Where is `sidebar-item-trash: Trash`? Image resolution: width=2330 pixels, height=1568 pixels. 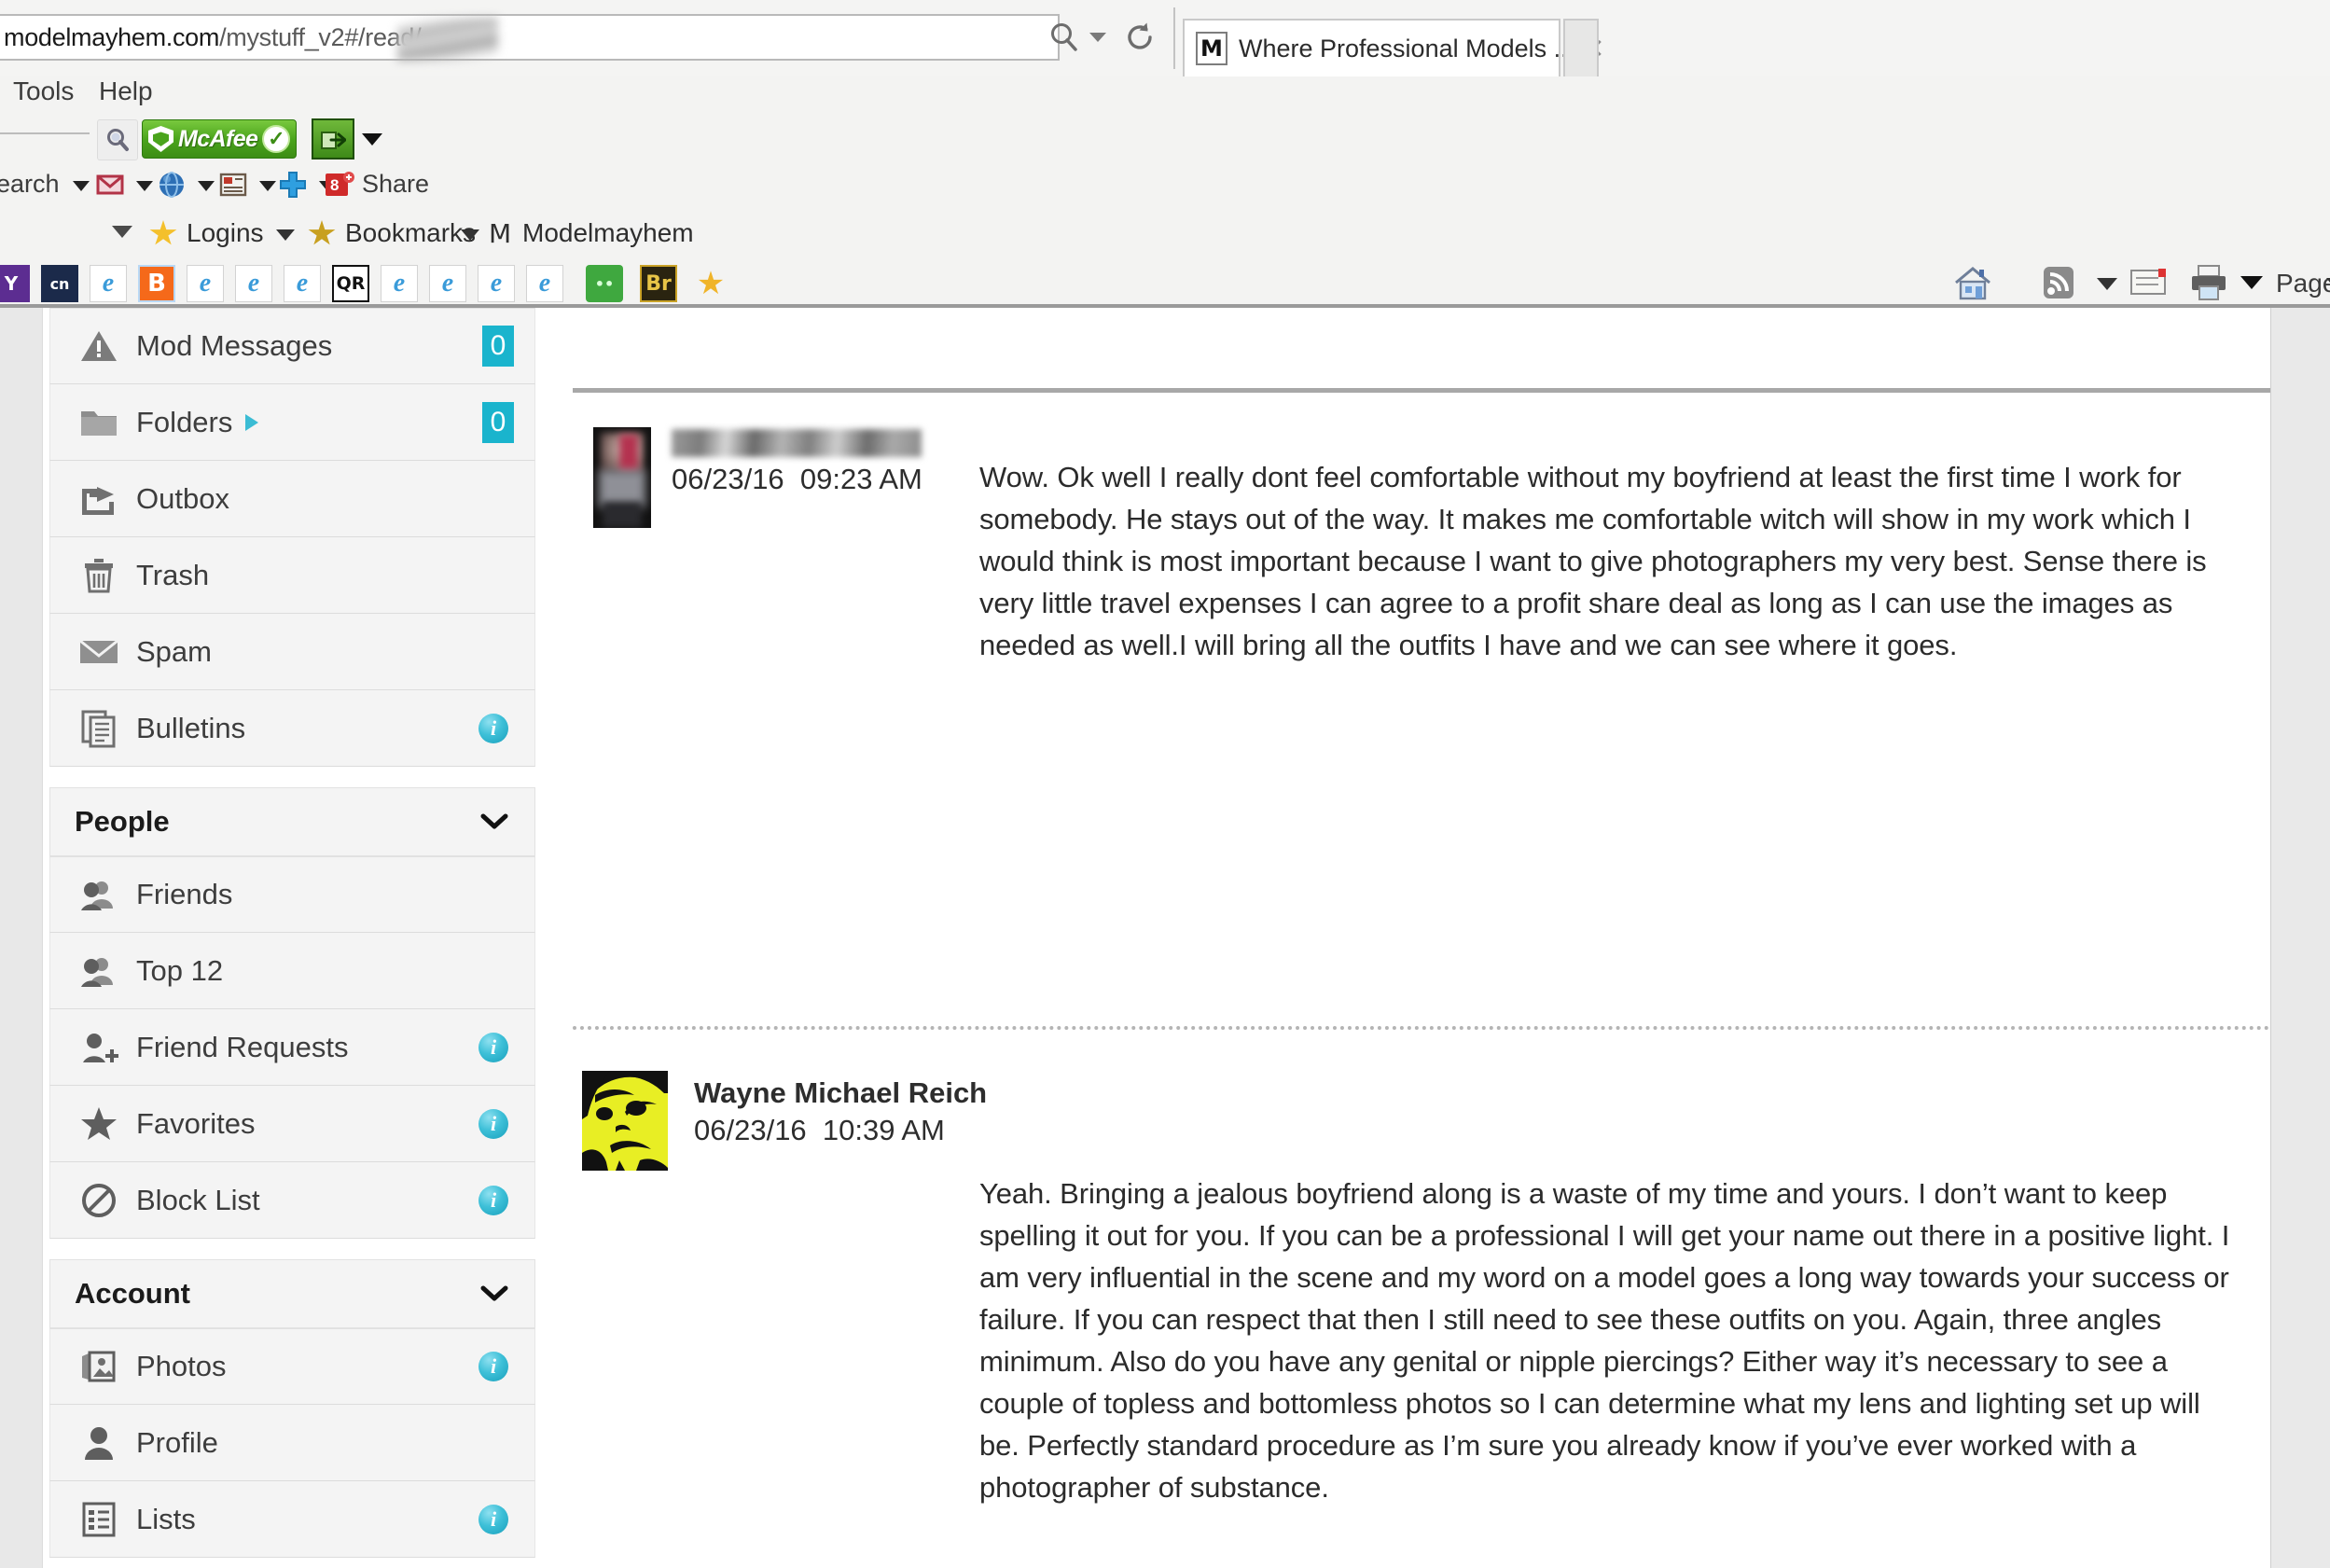
sidebar-item-trash: Trash is located at coordinates (292, 575).